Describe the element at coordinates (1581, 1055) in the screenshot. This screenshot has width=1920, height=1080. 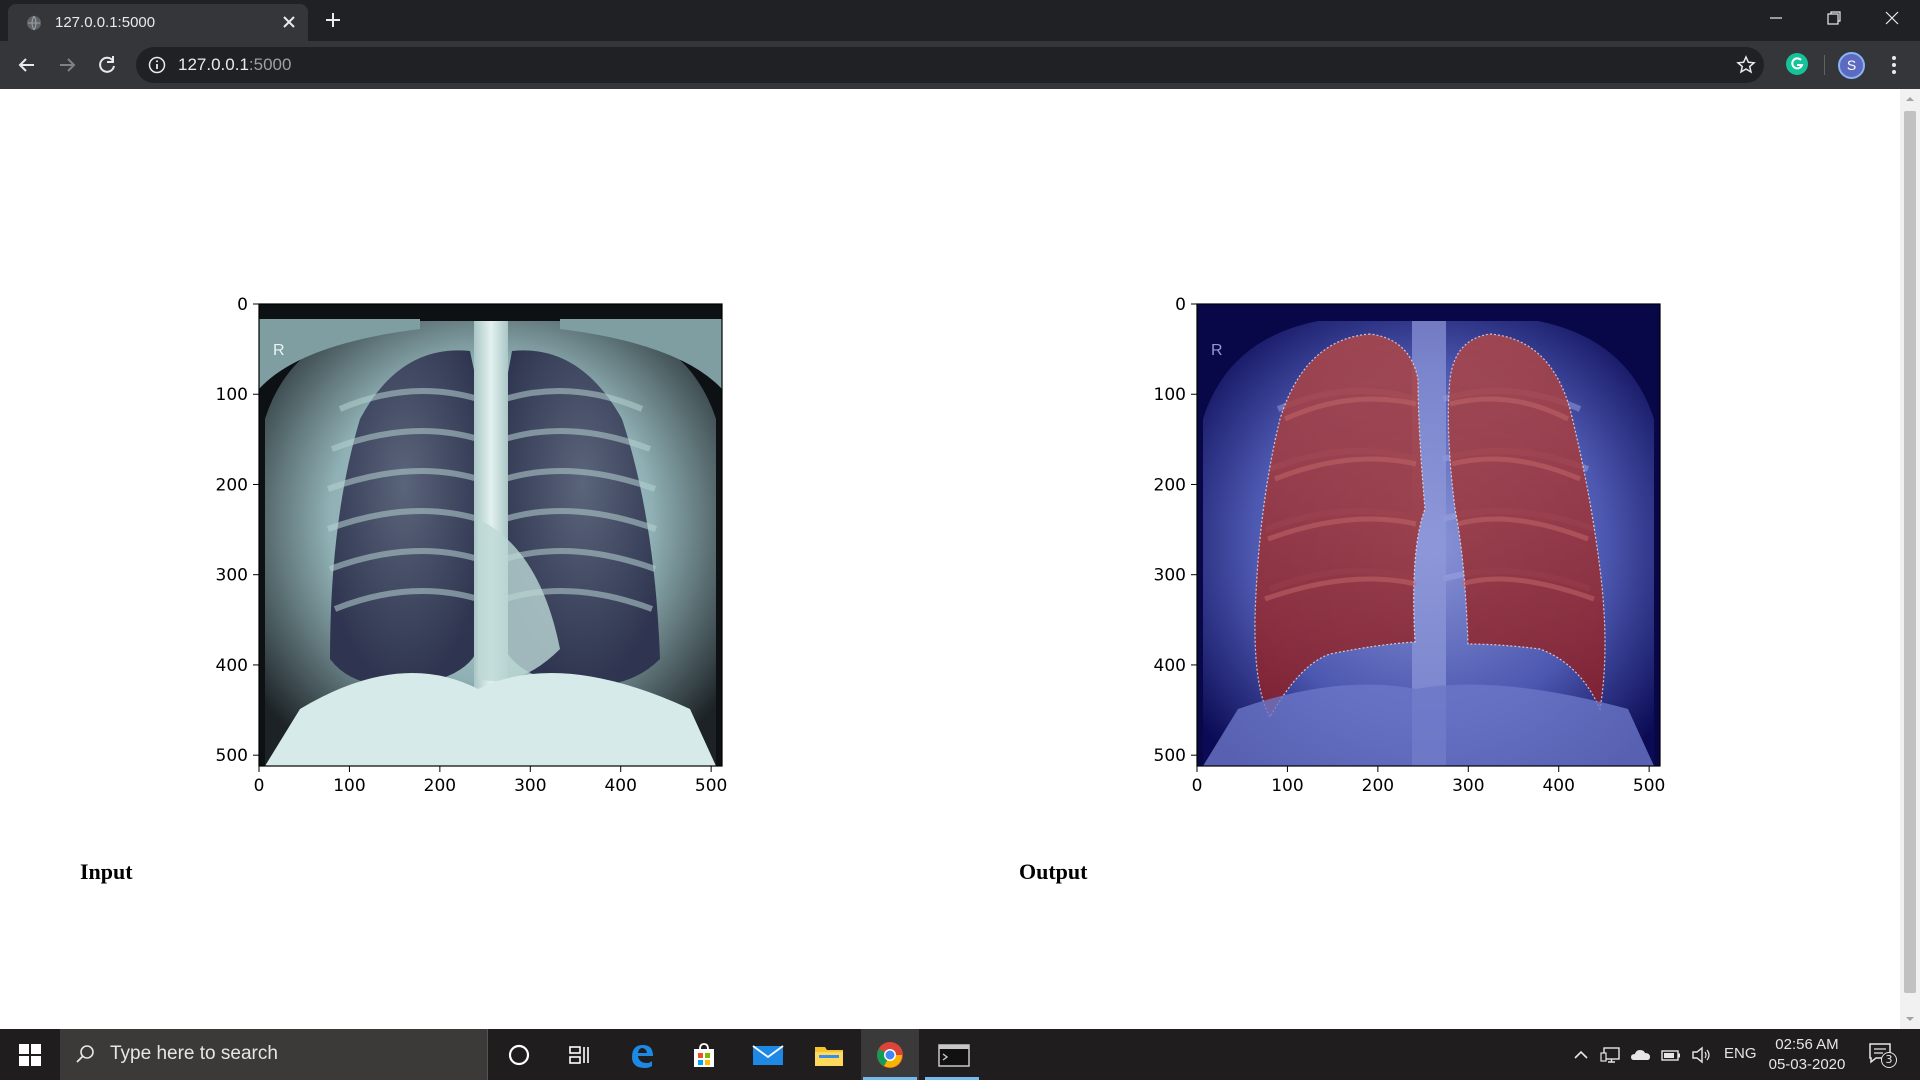
I see `show-hidden-icons-chevron-icon` at that location.